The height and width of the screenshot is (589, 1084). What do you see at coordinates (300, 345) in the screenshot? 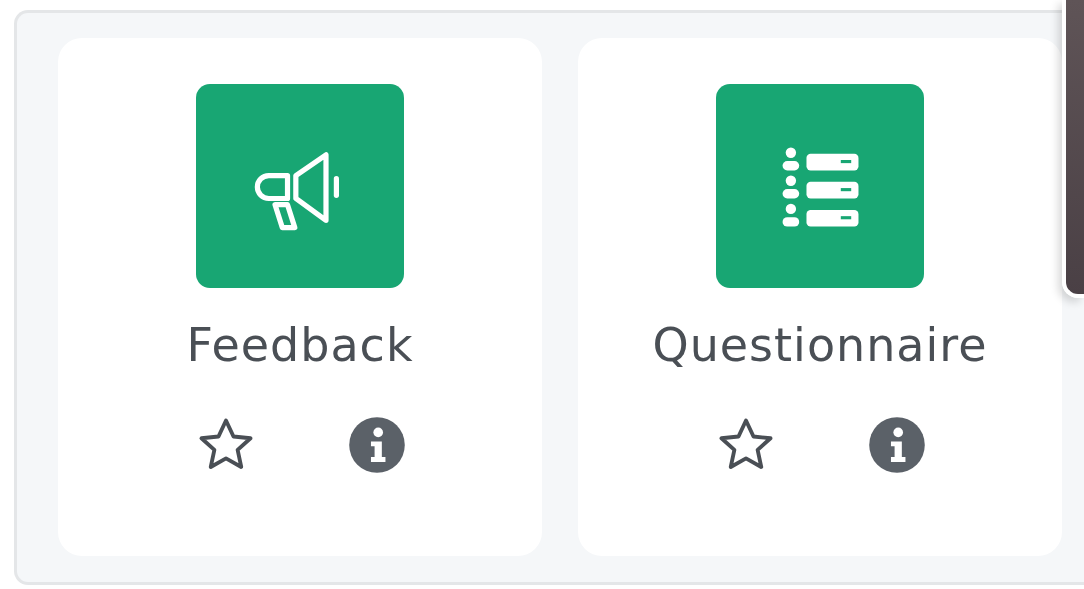
I see `activity-name: Feedback` at bounding box center [300, 345].